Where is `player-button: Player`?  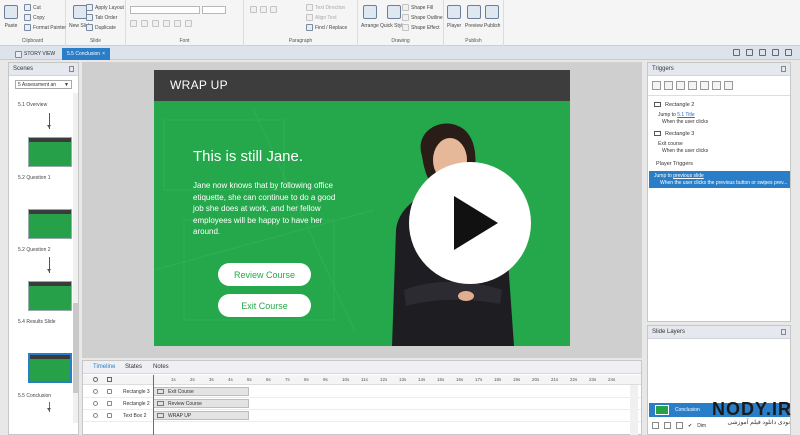 player-button: Player is located at coordinates (454, 17).